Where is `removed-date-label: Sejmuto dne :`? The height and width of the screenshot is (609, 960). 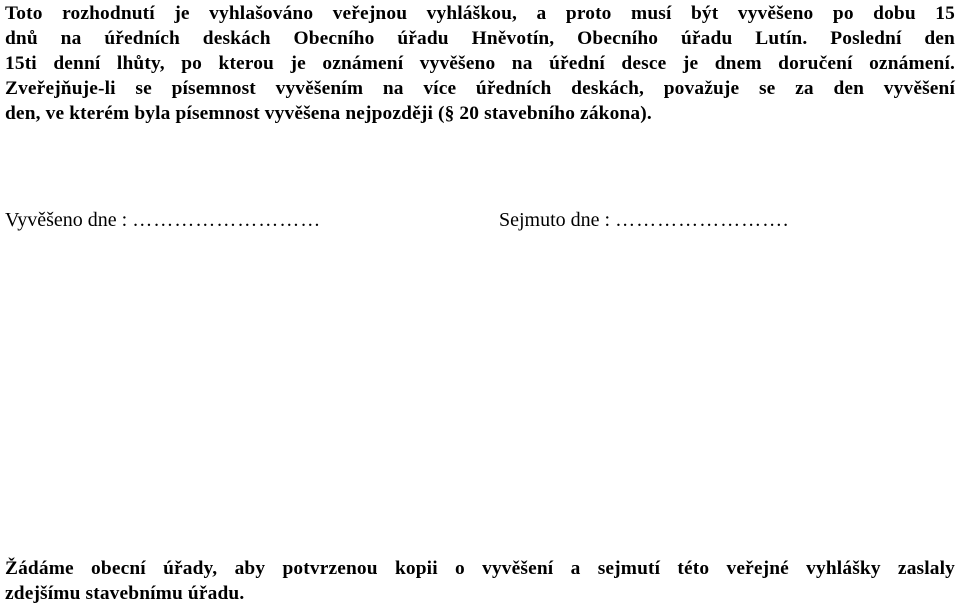 removed-date-label: Sejmuto dne : is located at coordinates (555, 220).